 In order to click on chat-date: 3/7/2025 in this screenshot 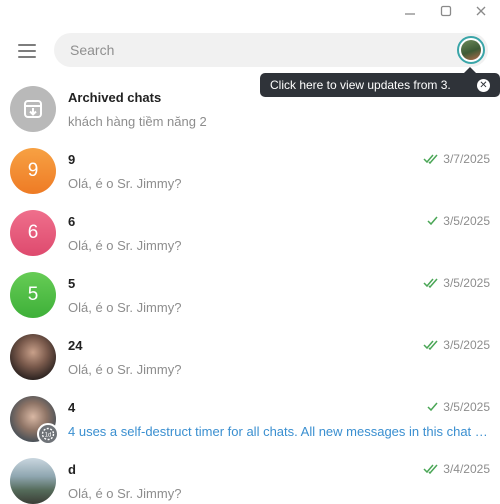, I will do `click(456, 159)`.